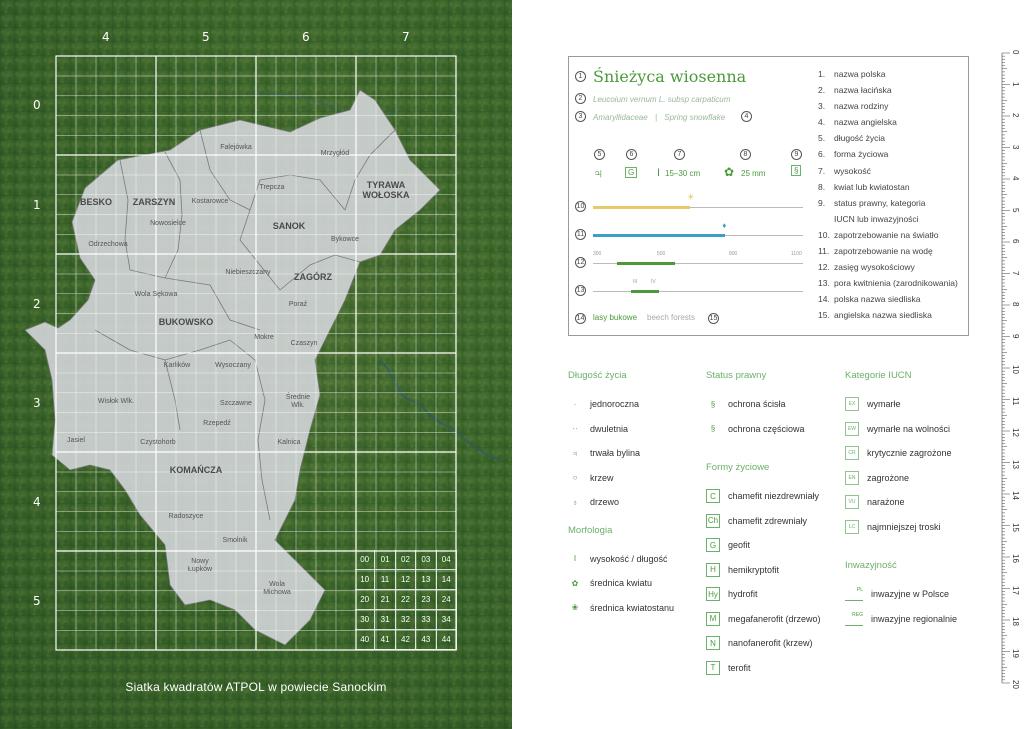  I want to click on grid-row-label: 5, so click(37, 601).